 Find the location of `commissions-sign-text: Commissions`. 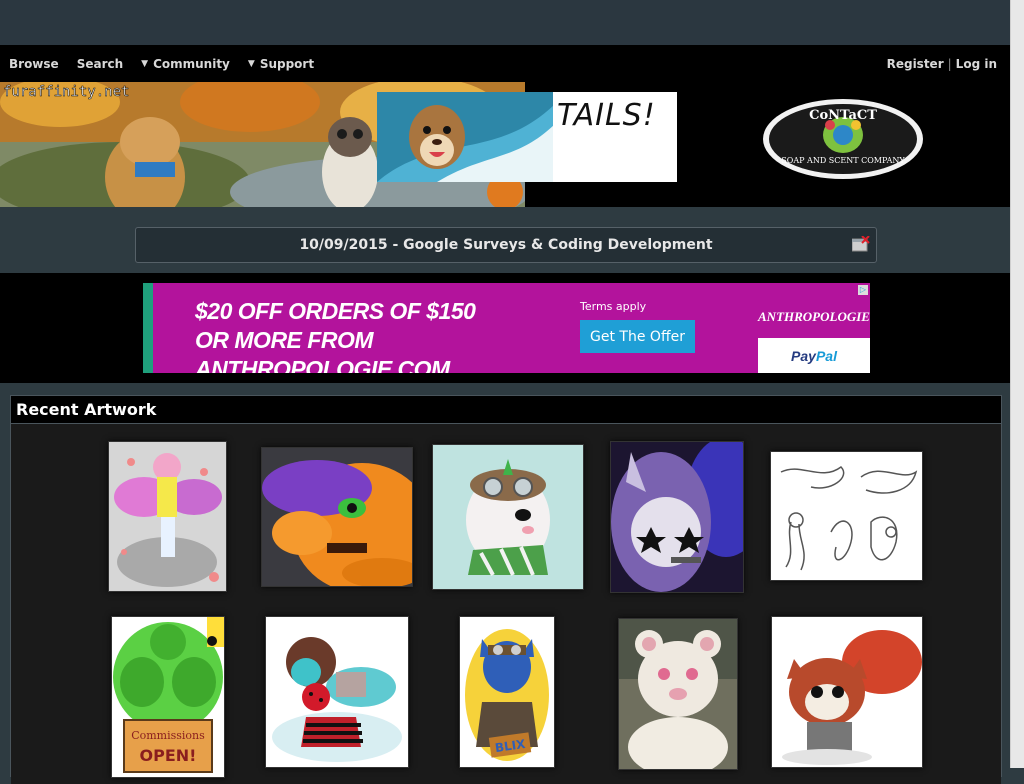

commissions-sign-text: Commissions is located at coordinates (168, 735).